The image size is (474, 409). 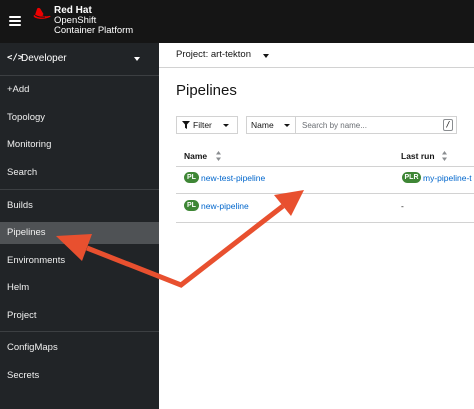 What do you see at coordinates (23, 375) in the screenshot?
I see `sidebar-item-label: Secrets` at bounding box center [23, 375].